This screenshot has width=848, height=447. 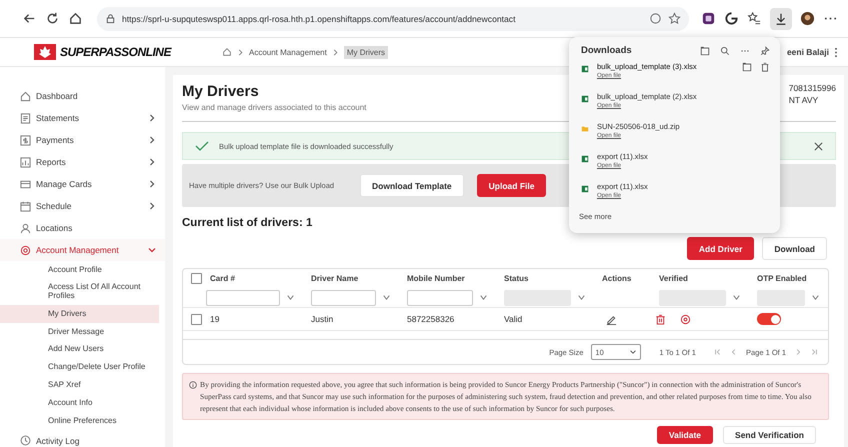 What do you see at coordinates (25, 140) in the screenshot?
I see `dollar-icon` at bounding box center [25, 140].